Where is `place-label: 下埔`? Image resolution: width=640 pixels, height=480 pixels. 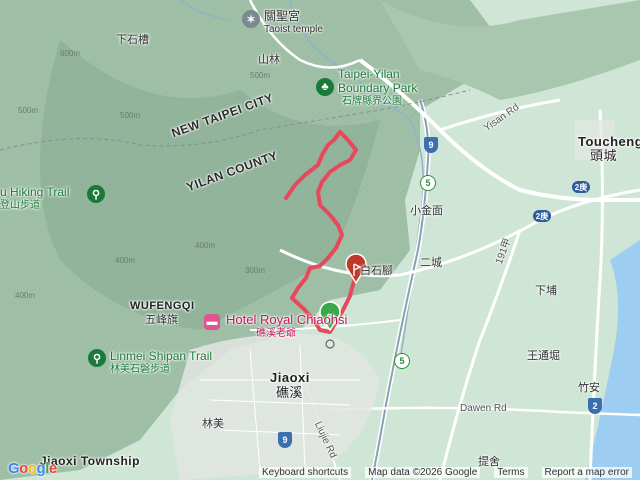 place-label: 下埔 is located at coordinates (546, 291).